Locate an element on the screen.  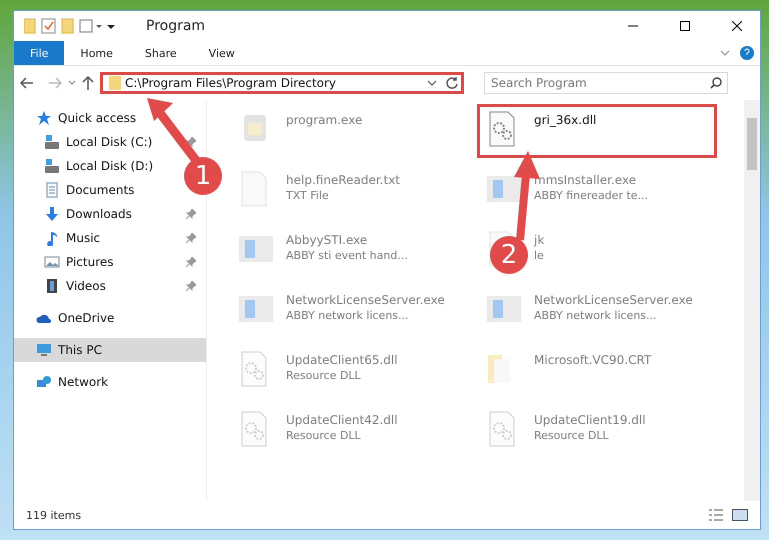
network-icon is located at coordinates (44, 382).